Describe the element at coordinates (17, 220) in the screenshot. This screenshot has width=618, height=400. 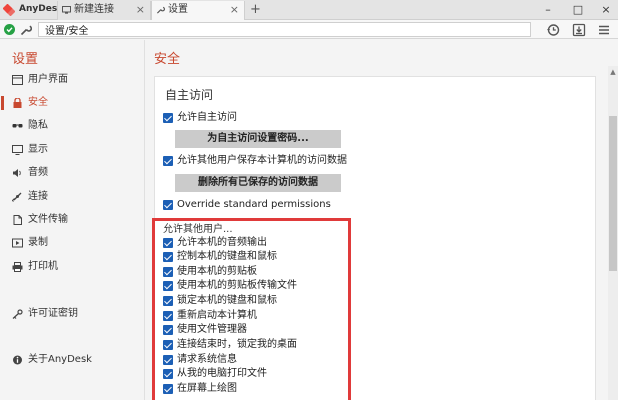
I see `file-icon` at that location.